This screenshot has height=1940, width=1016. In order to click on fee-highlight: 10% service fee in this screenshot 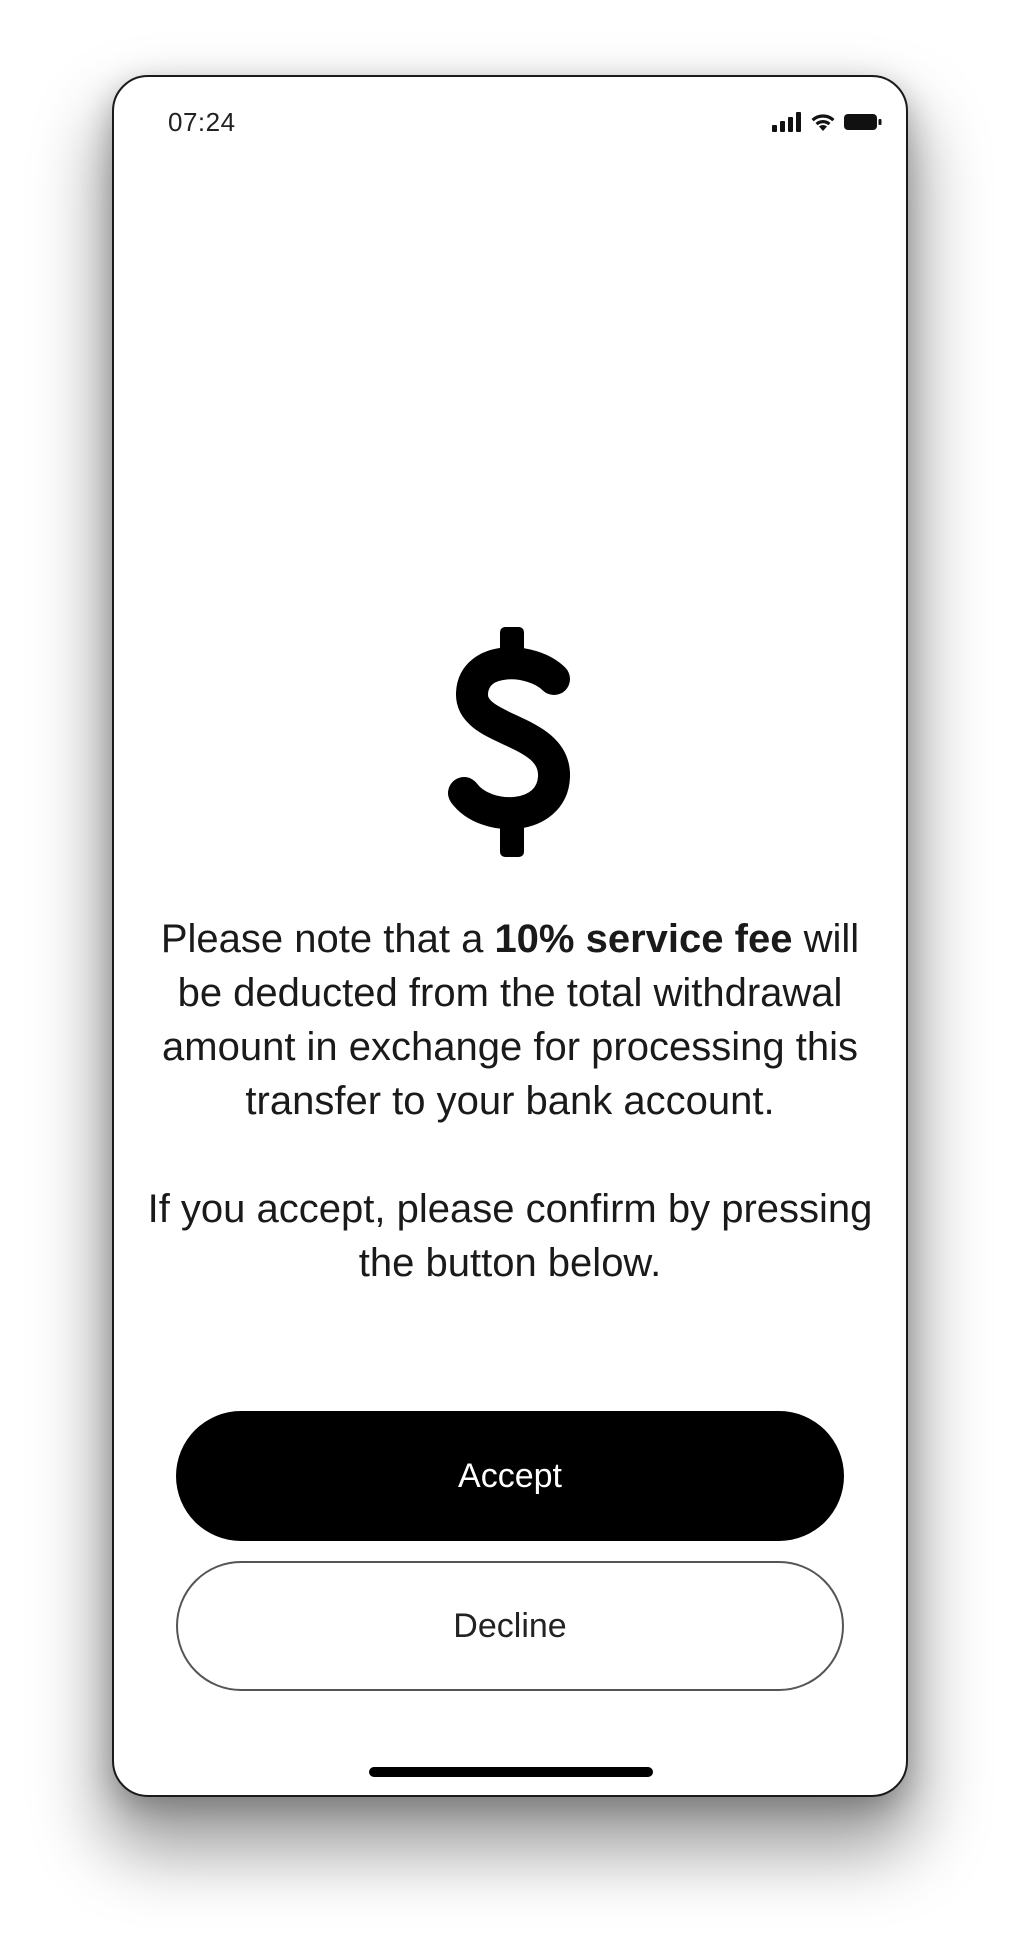, I will do `click(643, 939)`.